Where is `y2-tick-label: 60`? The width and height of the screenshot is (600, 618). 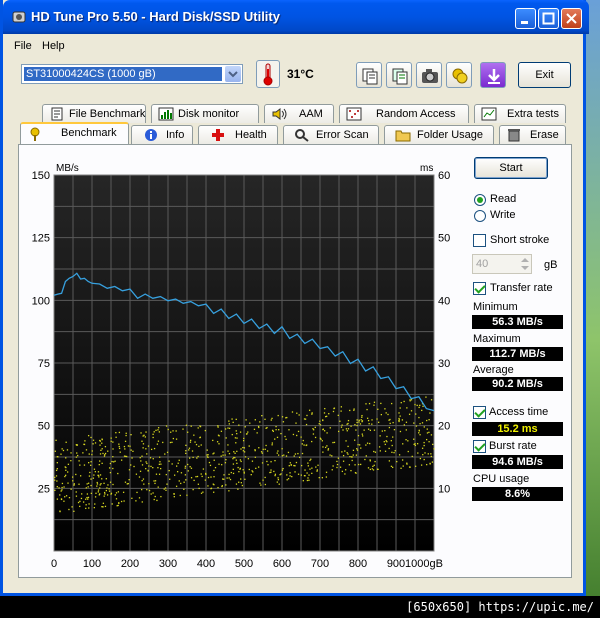
y2-tick-label: 60 is located at coordinates (444, 176).